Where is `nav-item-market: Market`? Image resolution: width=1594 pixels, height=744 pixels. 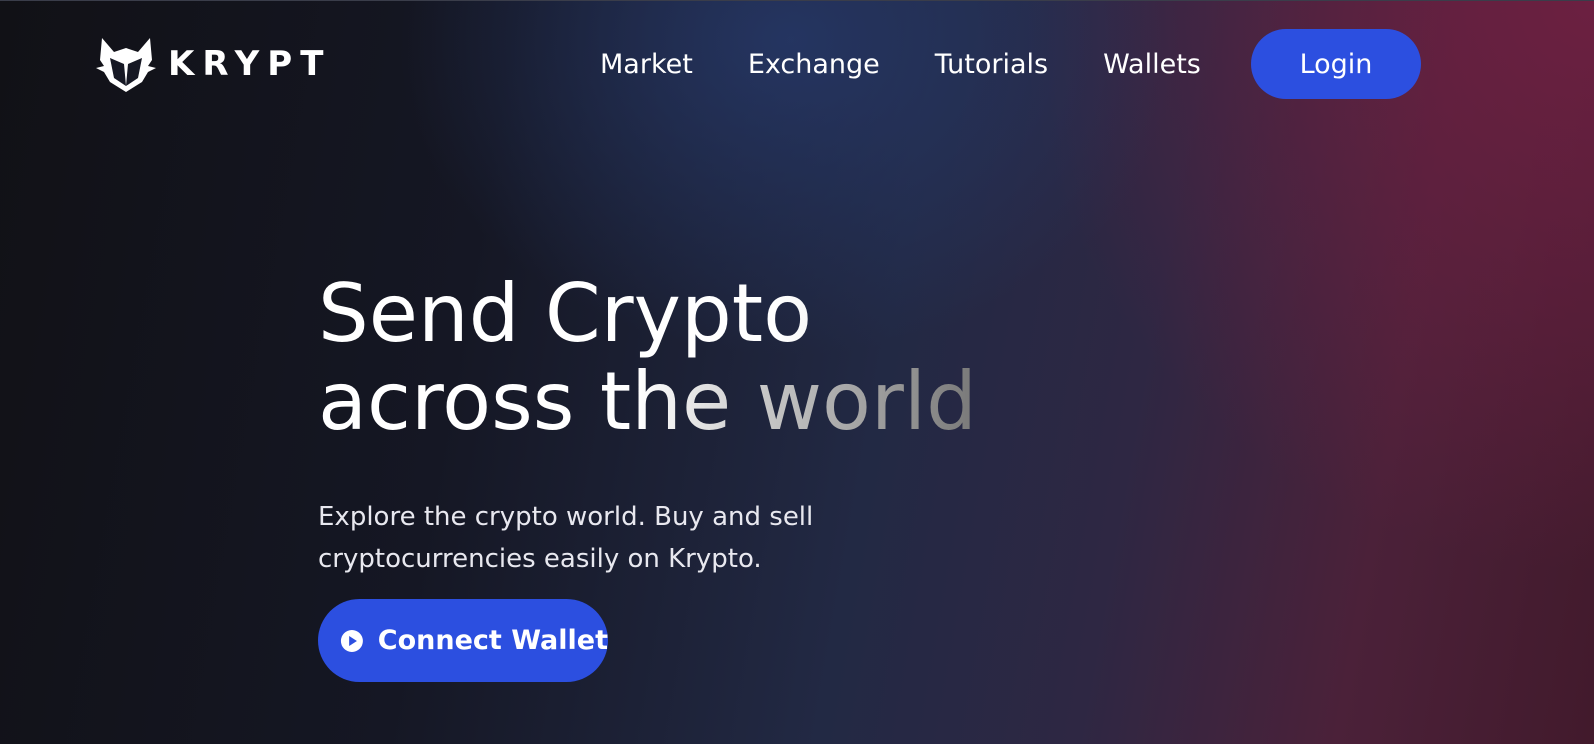
nav-item-market: Market is located at coordinates (646, 64).